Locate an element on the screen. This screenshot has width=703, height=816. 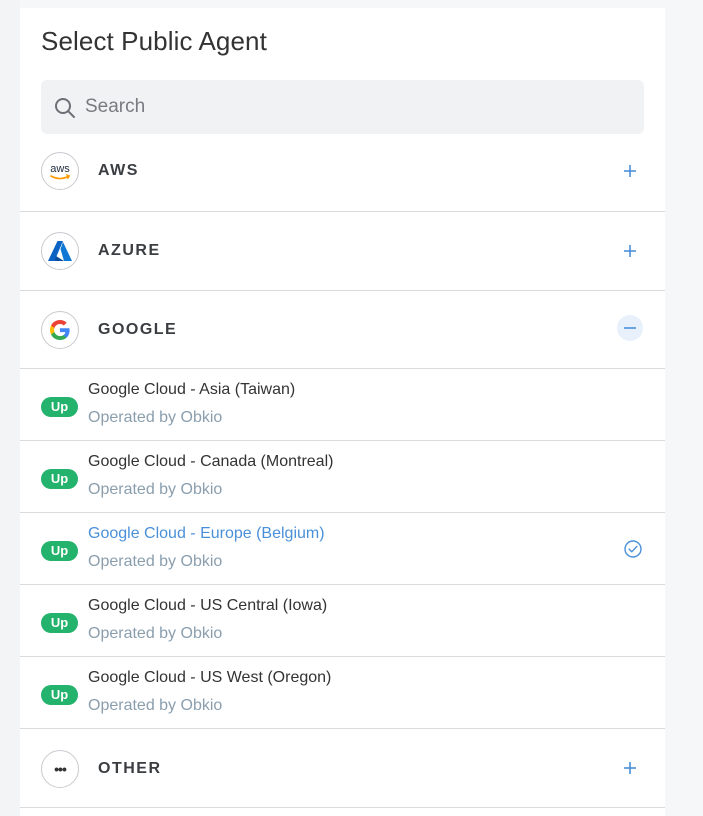
agent-name: Google Cloud - US Central (Iowa) is located at coordinates (208, 605).